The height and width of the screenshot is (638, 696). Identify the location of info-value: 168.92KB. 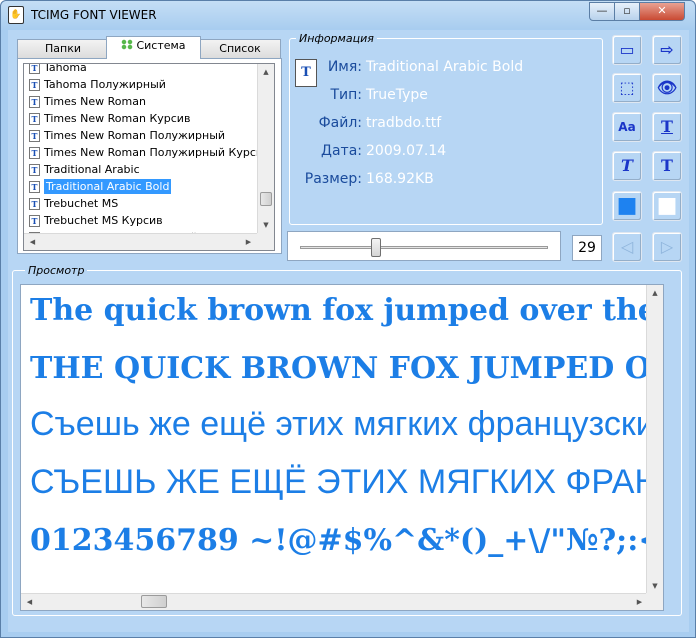
(400, 179).